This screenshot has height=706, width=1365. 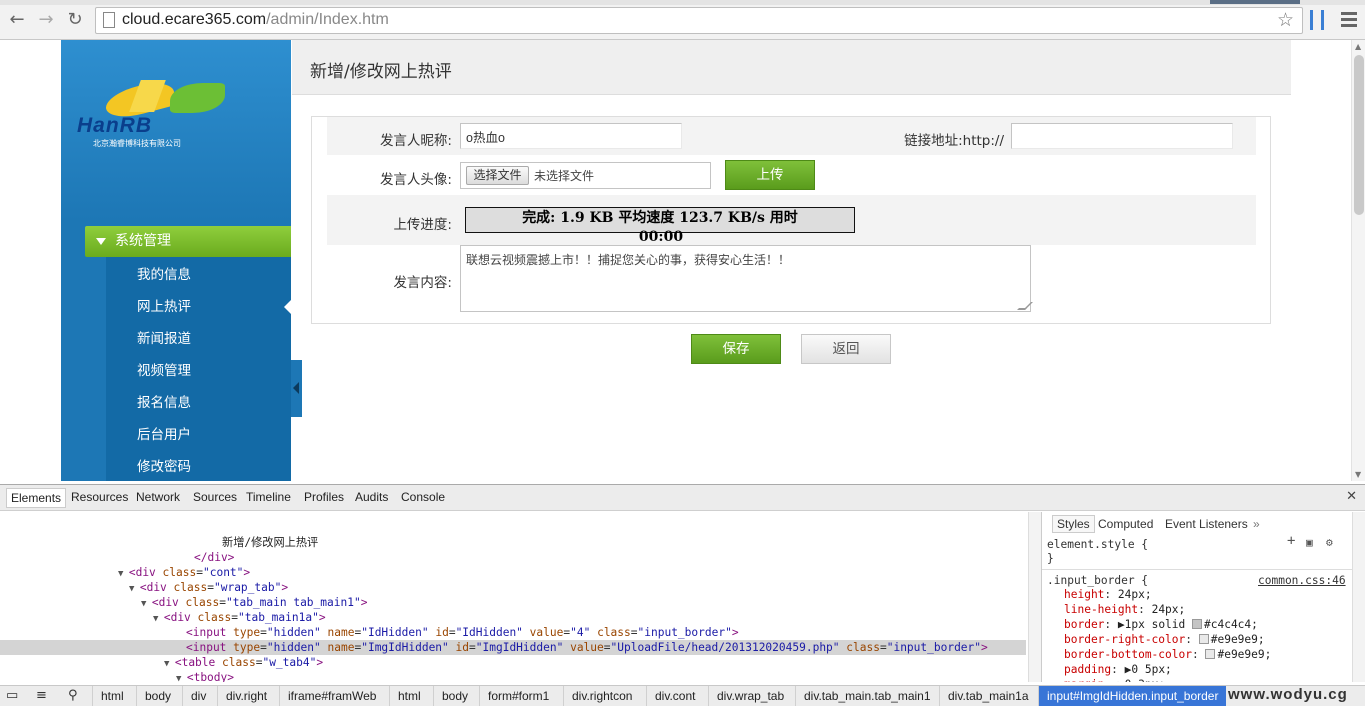 I want to click on breadcrumb-item: div.right, so click(x=246, y=696).